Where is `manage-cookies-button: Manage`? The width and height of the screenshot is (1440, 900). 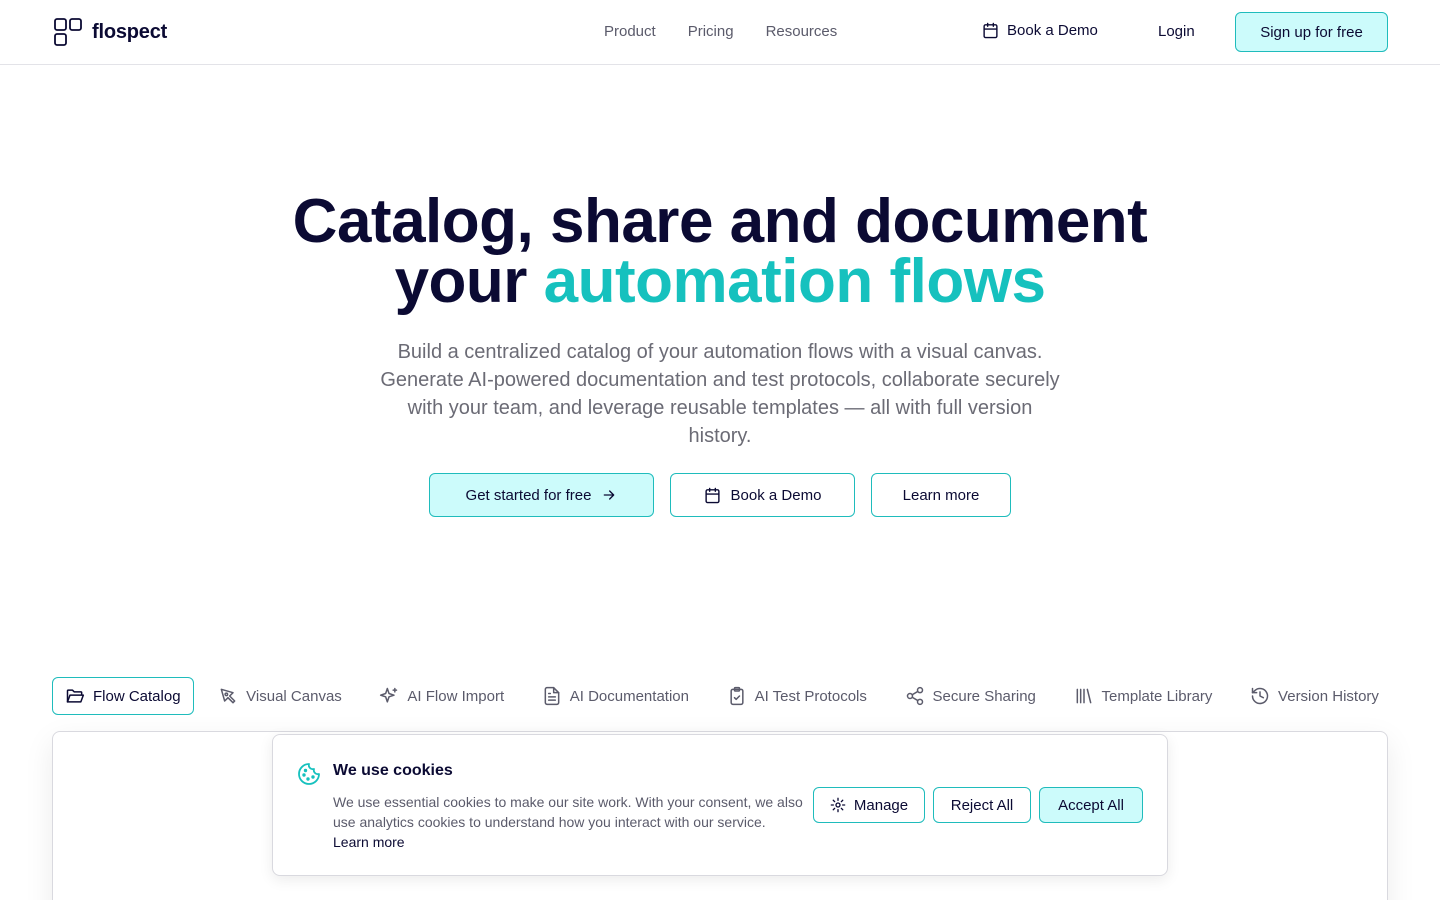
manage-cookies-button: Manage is located at coordinates (869, 805).